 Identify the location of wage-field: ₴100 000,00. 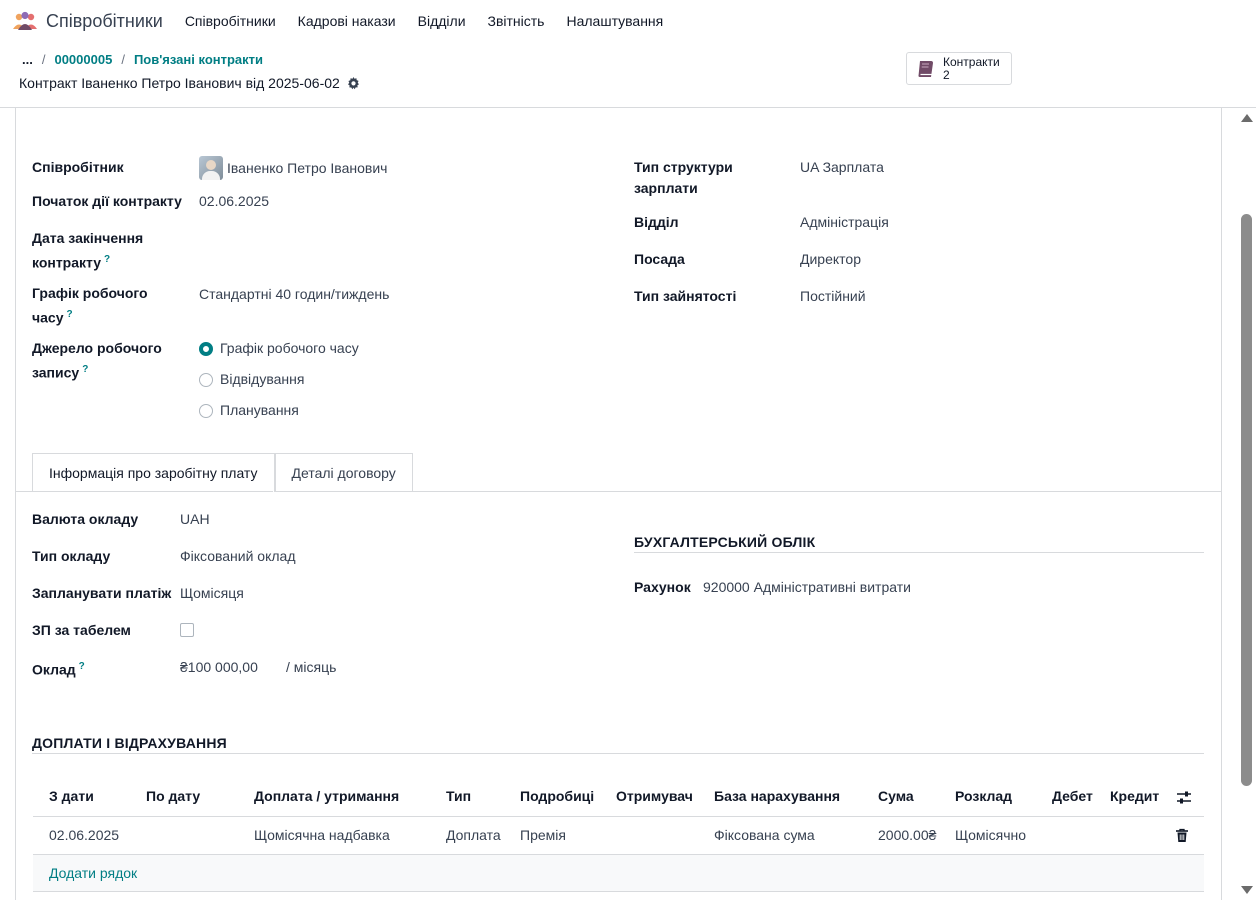
(219, 667).